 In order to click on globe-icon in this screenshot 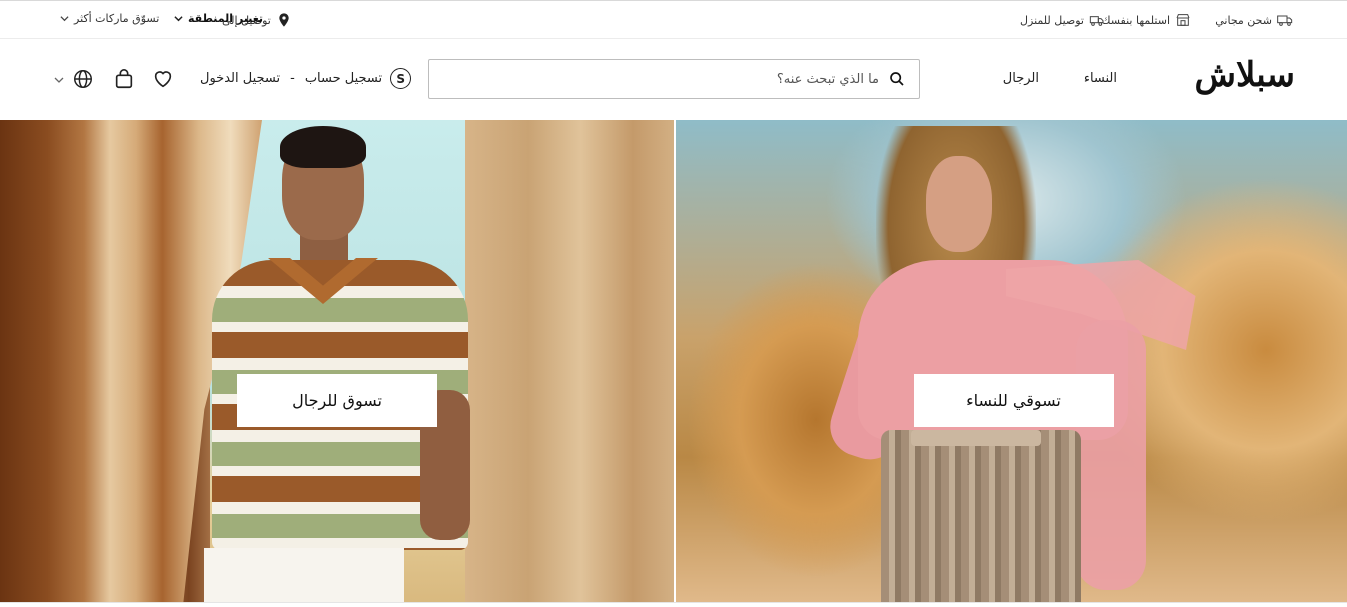, I will do `click(83, 79)`.